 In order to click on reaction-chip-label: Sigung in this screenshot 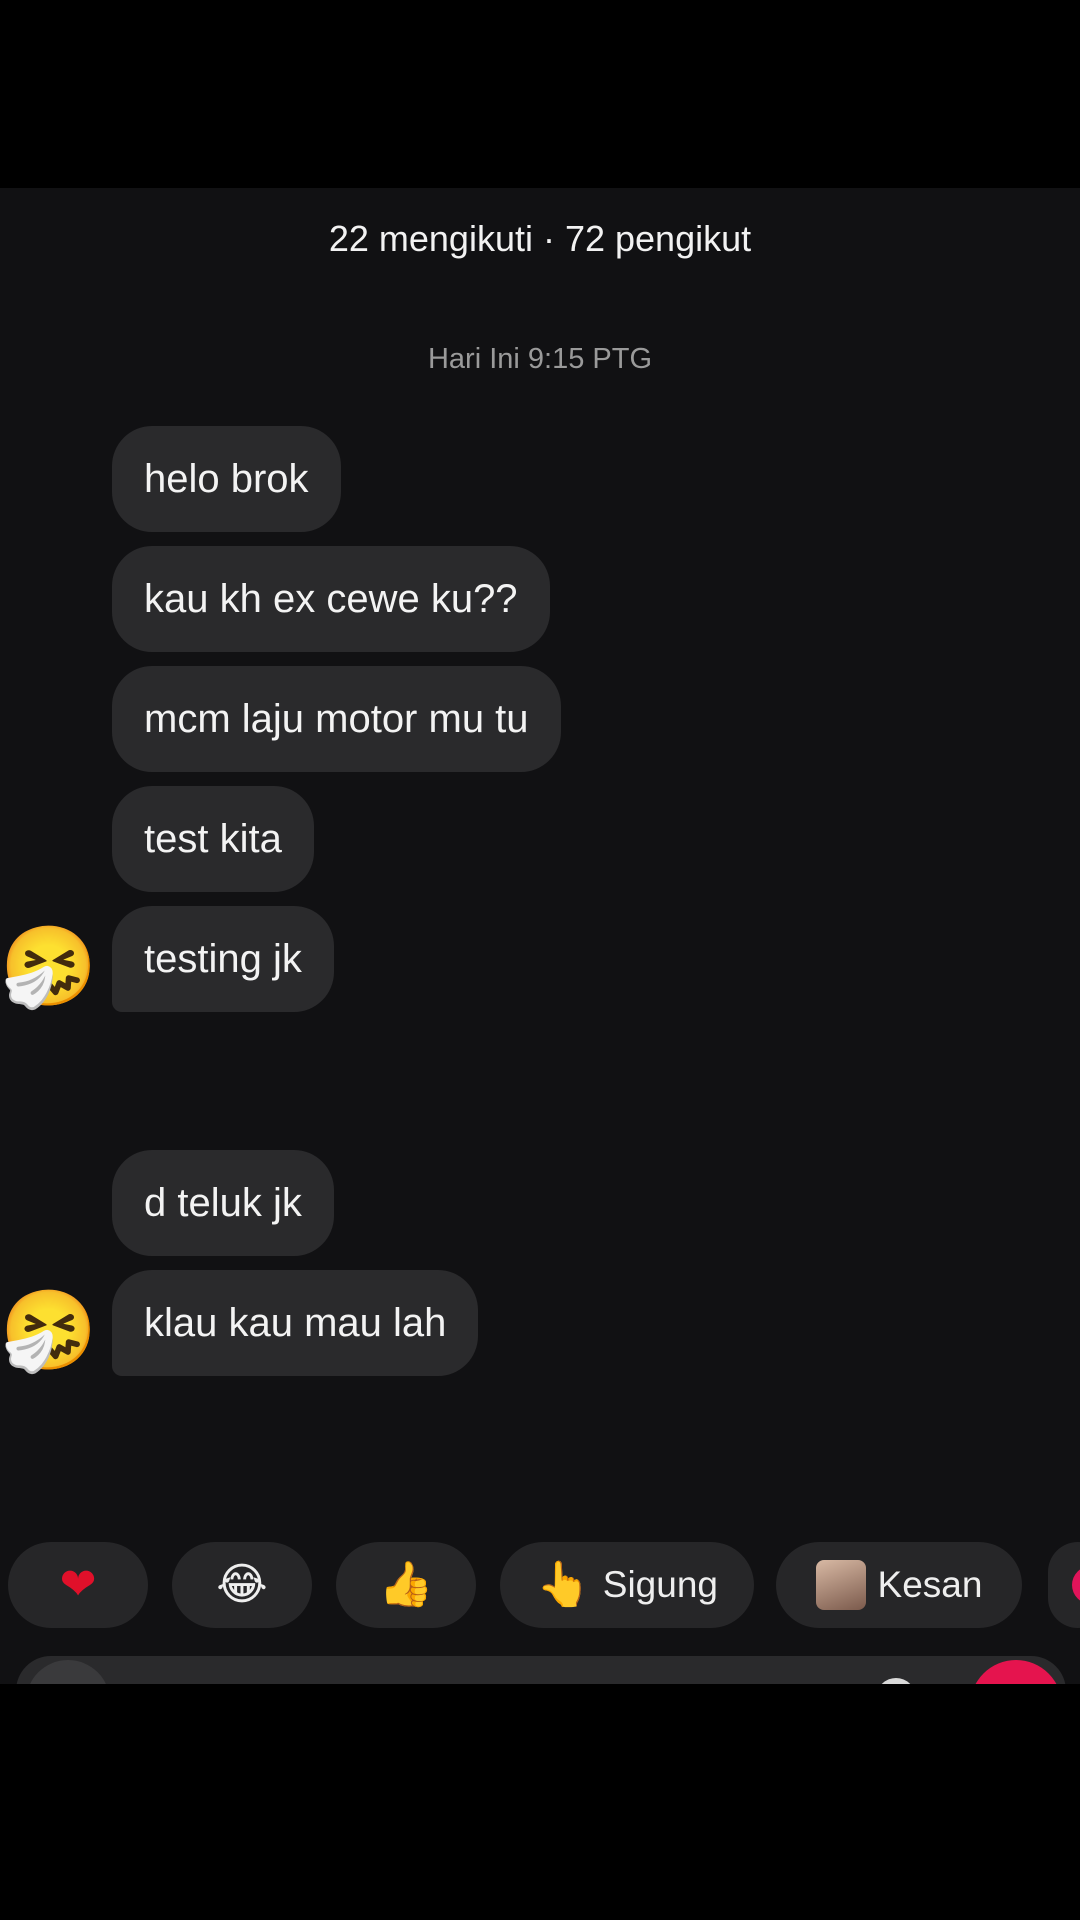, I will do `click(660, 1584)`.